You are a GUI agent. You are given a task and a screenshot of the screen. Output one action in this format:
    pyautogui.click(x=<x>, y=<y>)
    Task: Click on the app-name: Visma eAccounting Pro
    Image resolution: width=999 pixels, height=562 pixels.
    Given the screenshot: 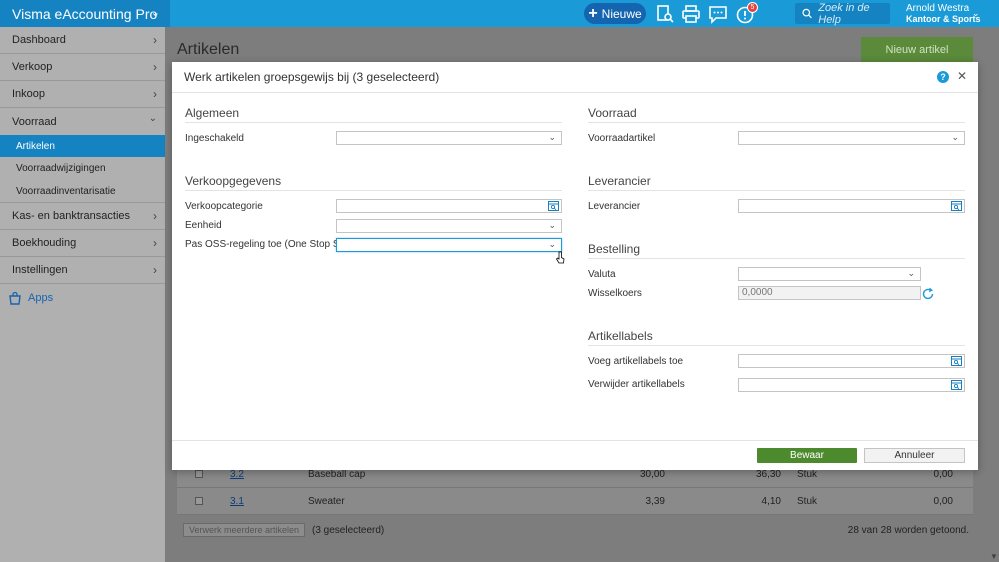 What is the action you would take?
    pyautogui.click(x=85, y=13)
    